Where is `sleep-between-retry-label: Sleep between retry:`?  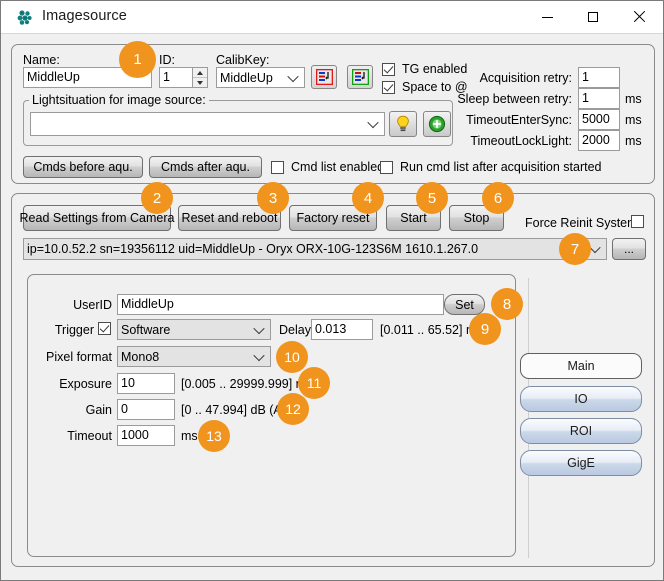
sleep-between-retry-label: Sleep between retry: is located at coordinates (514, 99).